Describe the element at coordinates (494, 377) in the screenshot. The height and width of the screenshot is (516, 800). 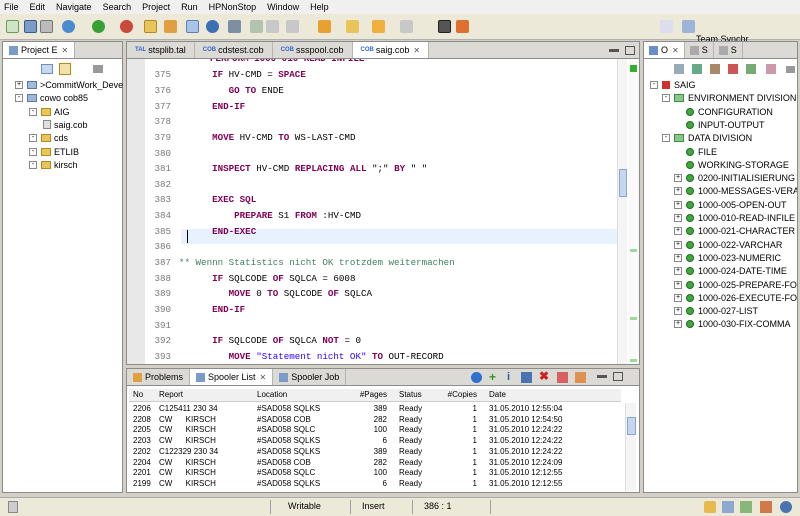
I see `add-icon: +` at that location.